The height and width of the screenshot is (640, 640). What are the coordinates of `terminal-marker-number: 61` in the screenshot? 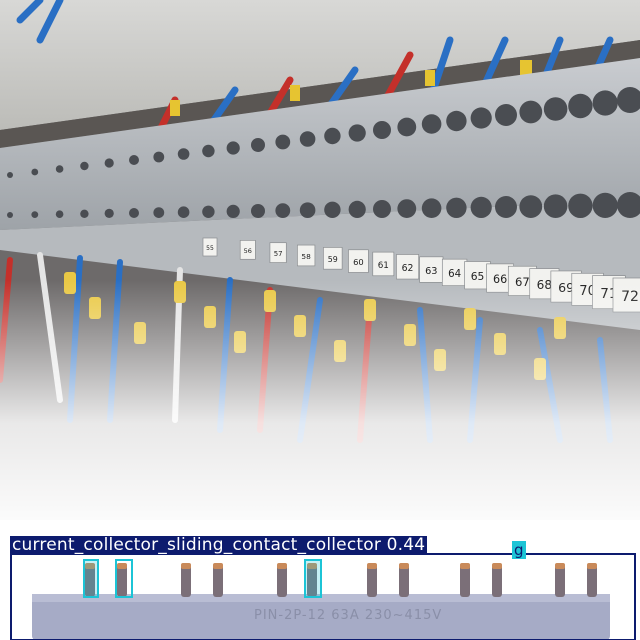 It's located at (383, 266).